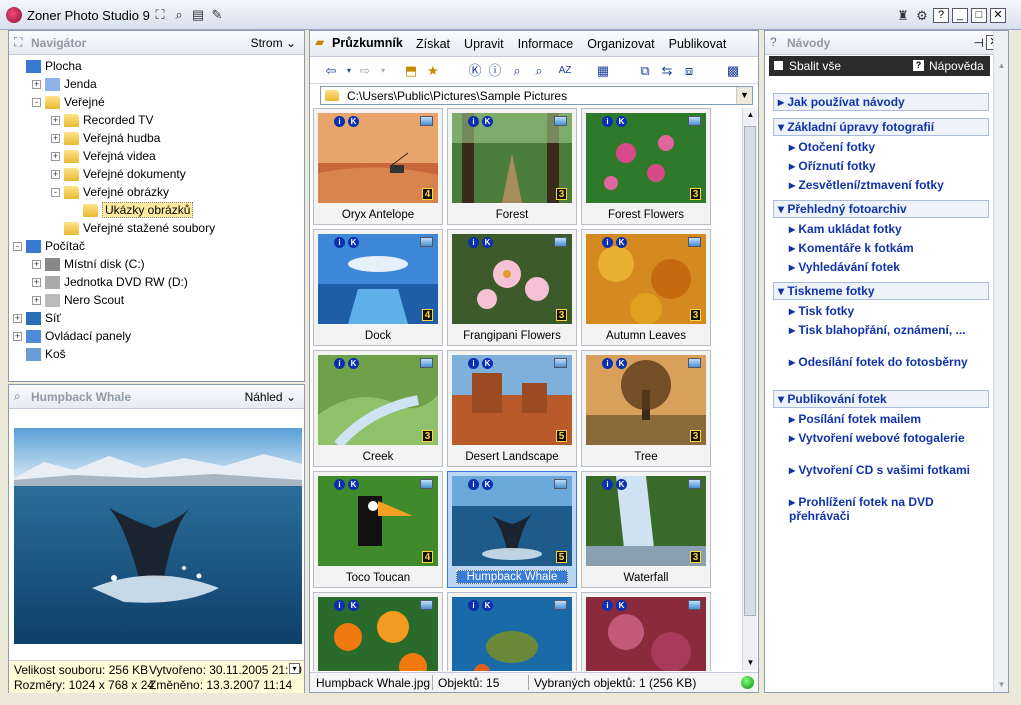 The width and height of the screenshot is (1021, 705). What do you see at coordinates (475, 71) in the screenshot?
I see `keyword-icon: Ⓚ` at bounding box center [475, 71].